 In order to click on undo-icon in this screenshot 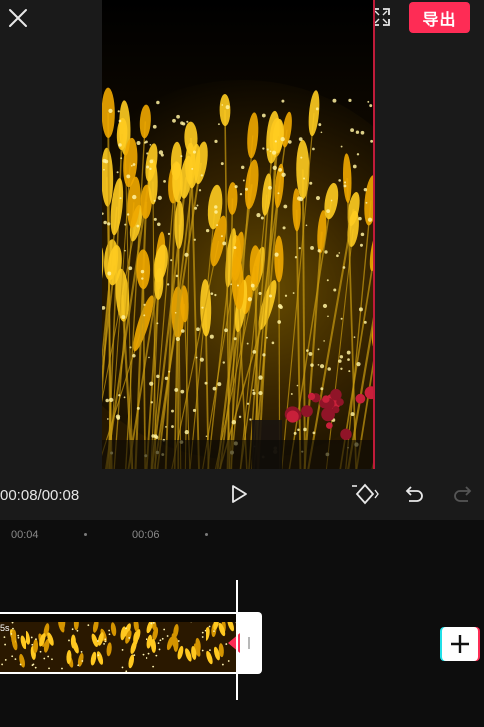, I will do `click(414, 494)`.